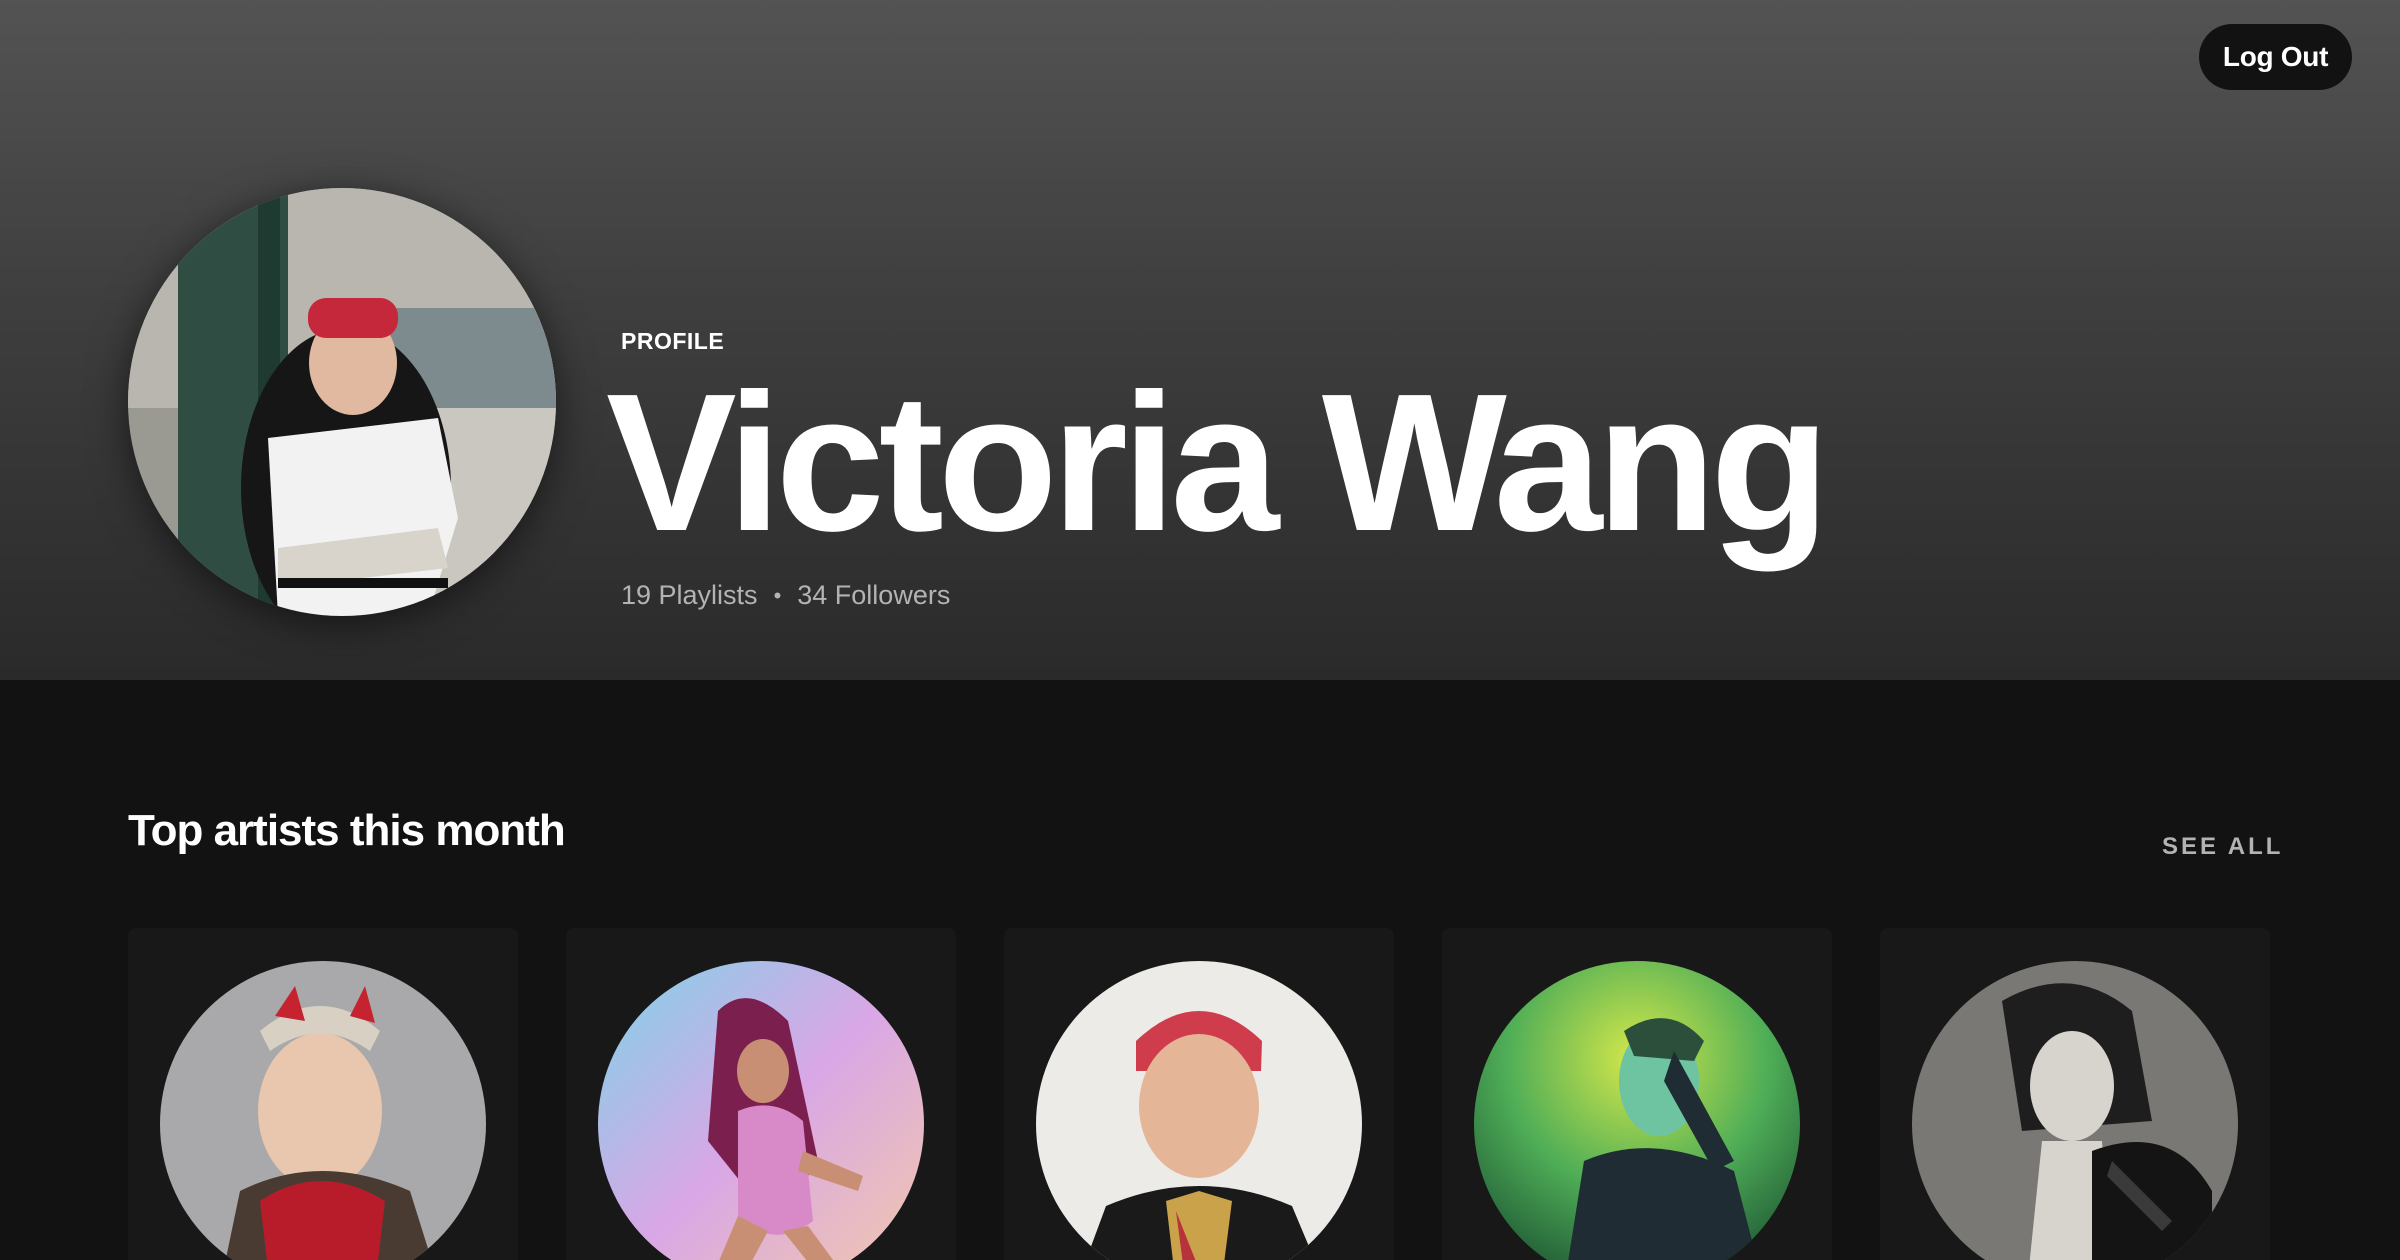 The width and height of the screenshot is (2400, 1260). Describe the element at coordinates (342, 402) in the screenshot. I see `profile-avatar` at that location.